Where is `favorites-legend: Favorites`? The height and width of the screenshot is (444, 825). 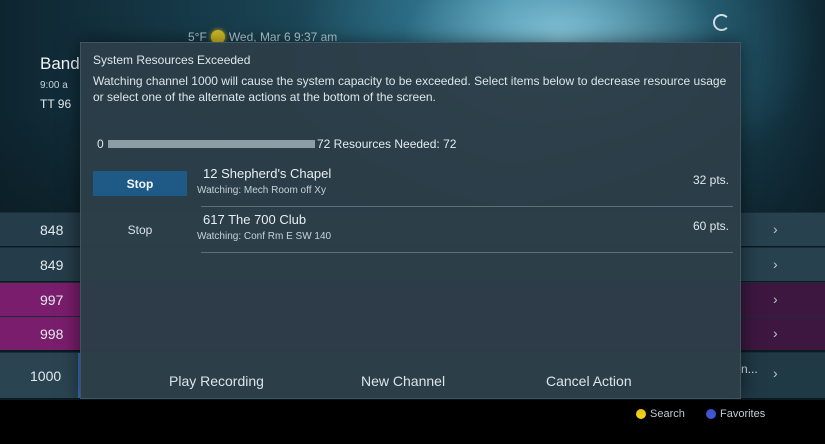 favorites-legend: Favorites is located at coordinates (735, 414).